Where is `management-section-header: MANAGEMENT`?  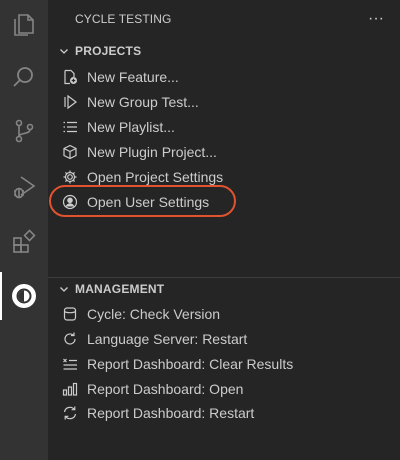 management-section-header: MANAGEMENT is located at coordinates (224, 289).